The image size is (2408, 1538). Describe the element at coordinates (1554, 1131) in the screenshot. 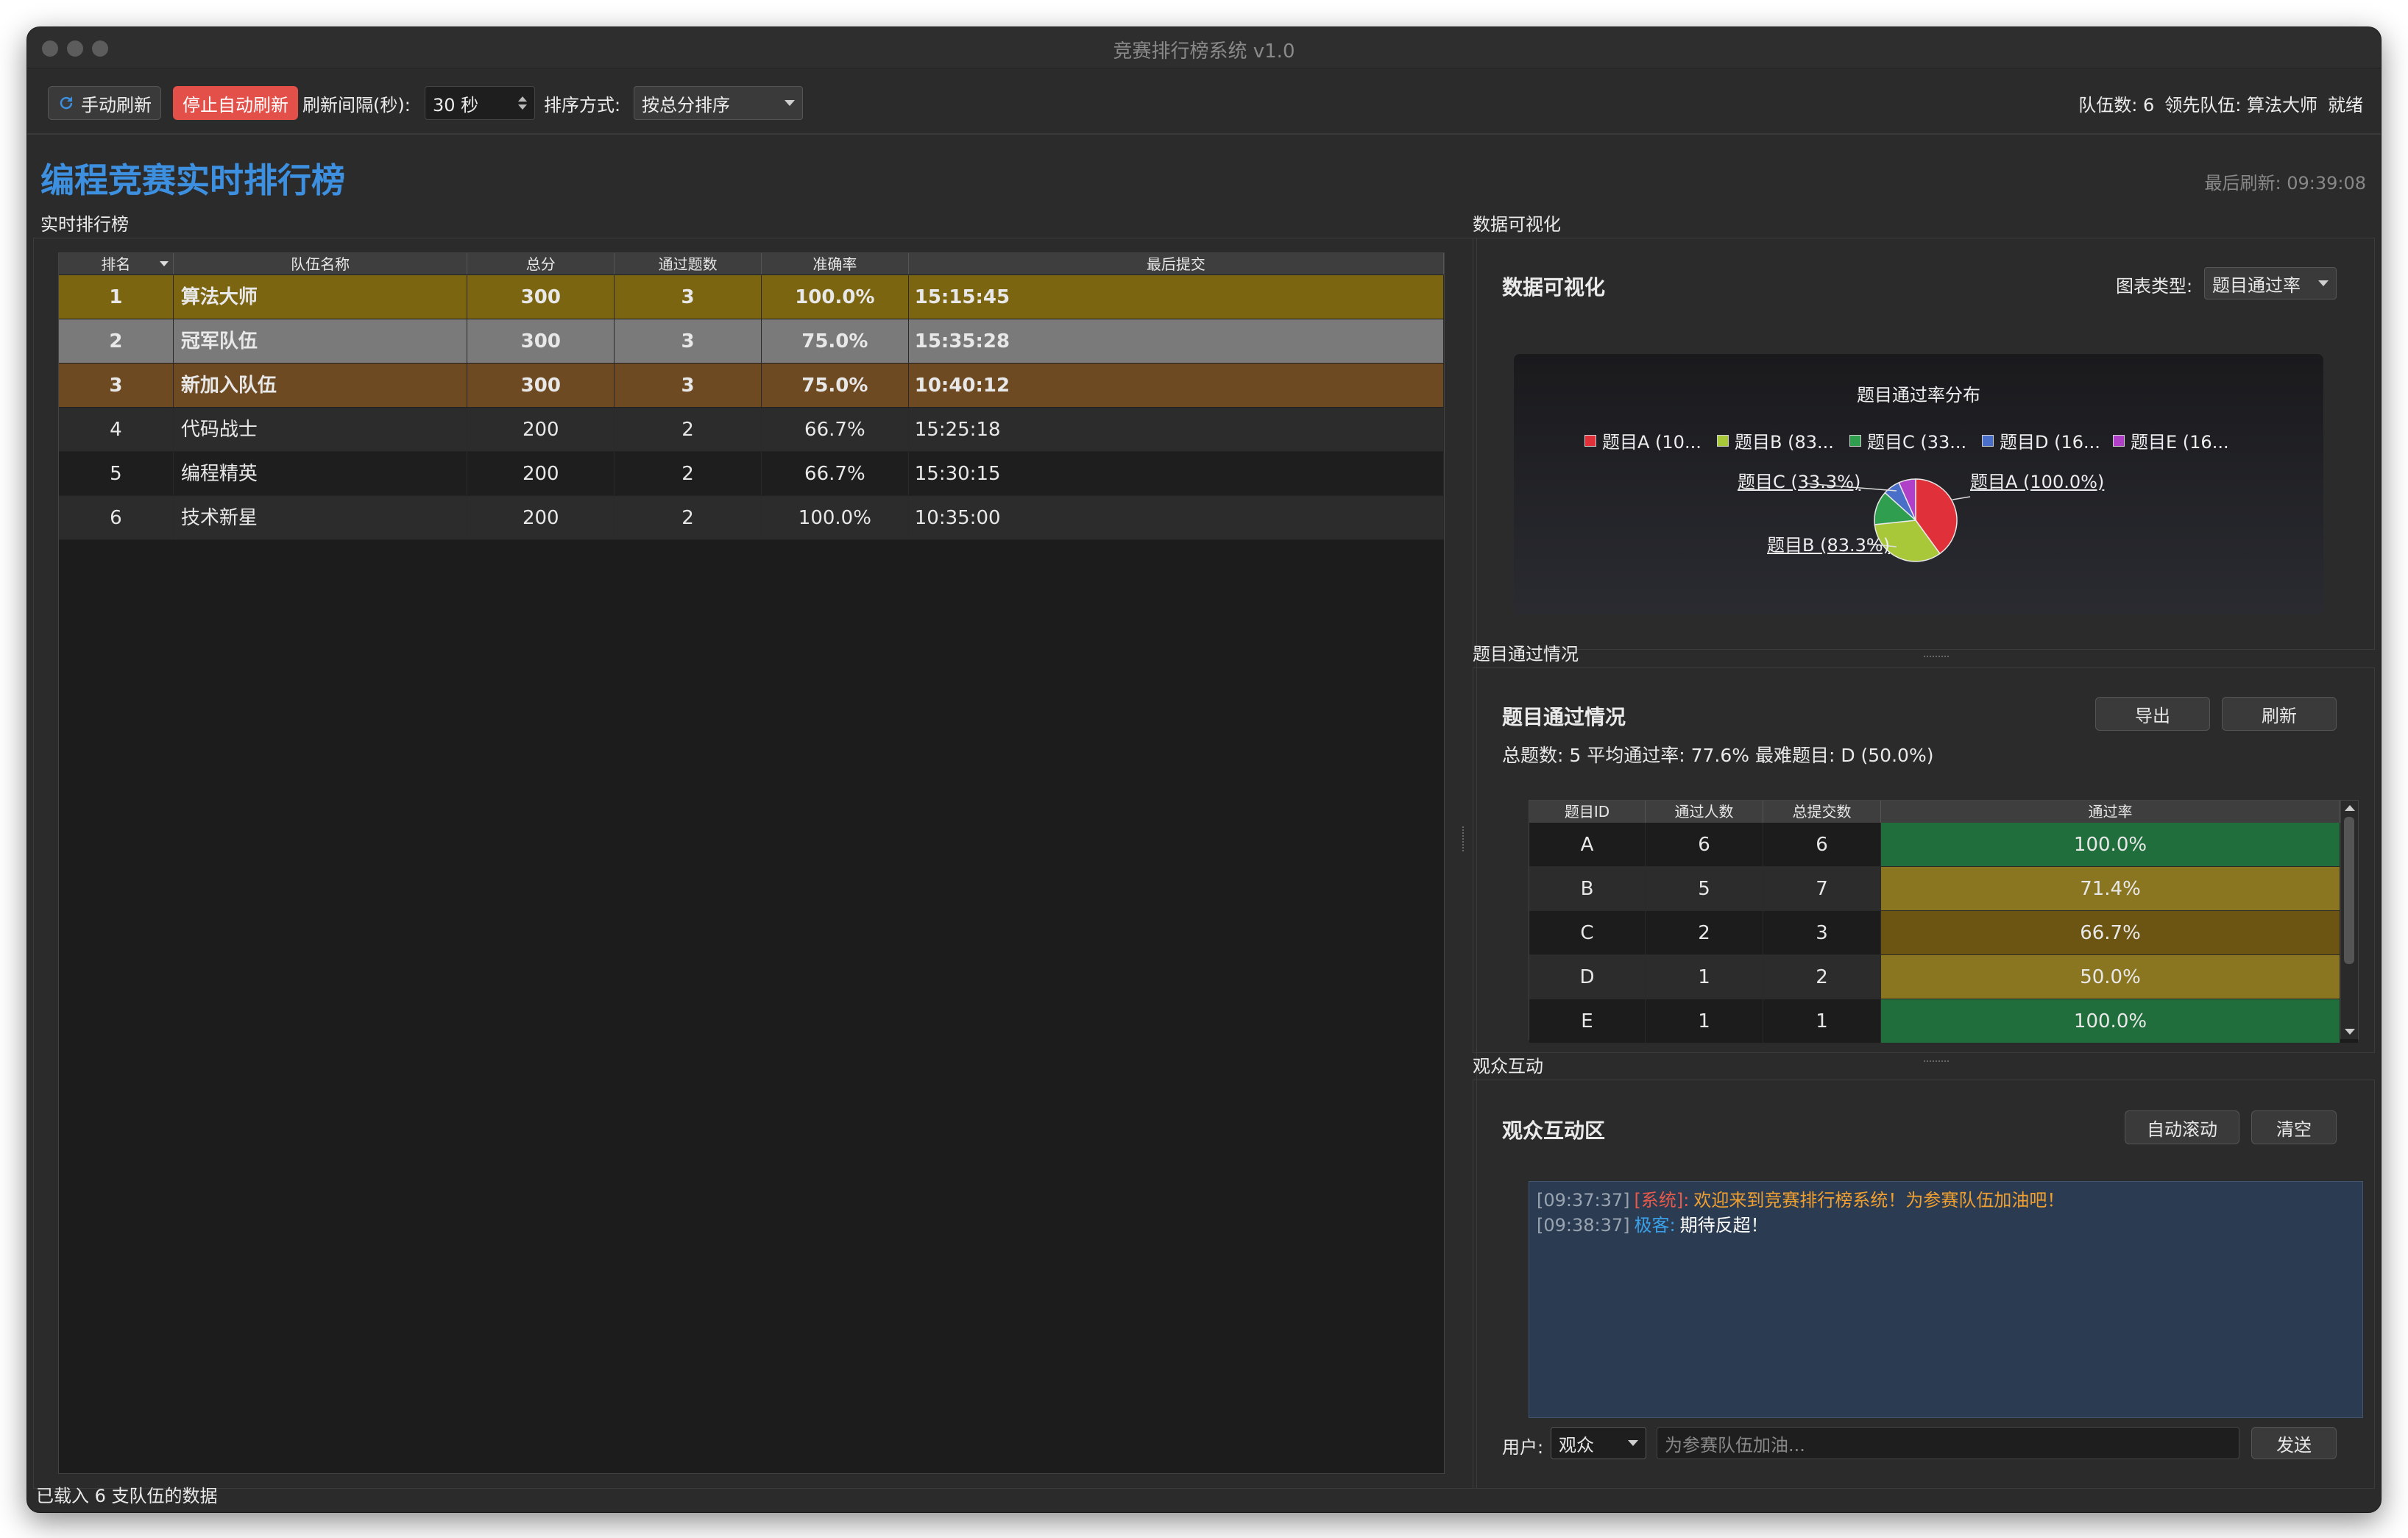

I see `interaction-panel-title: 观众互动区` at that location.